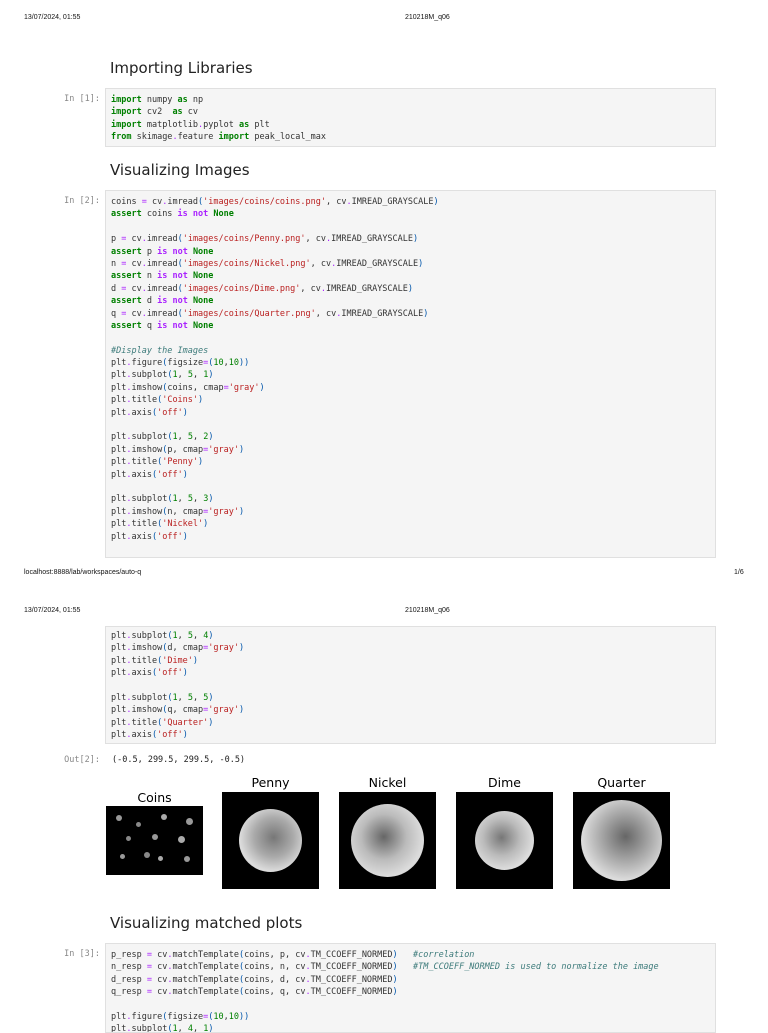  I want to click on figure-title-dime: Dime, so click(504, 782).